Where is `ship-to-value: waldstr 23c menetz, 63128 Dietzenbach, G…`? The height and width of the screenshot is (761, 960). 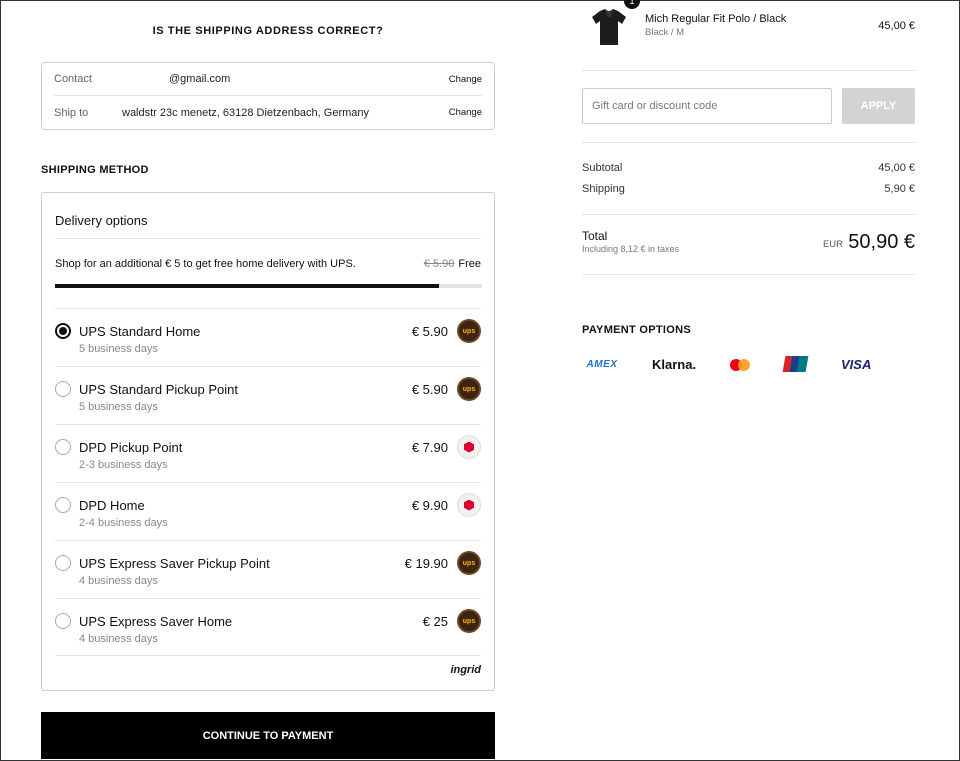
ship-to-value: waldstr 23c menetz, 63128 Dietzenbach, G… is located at coordinates (246, 112).